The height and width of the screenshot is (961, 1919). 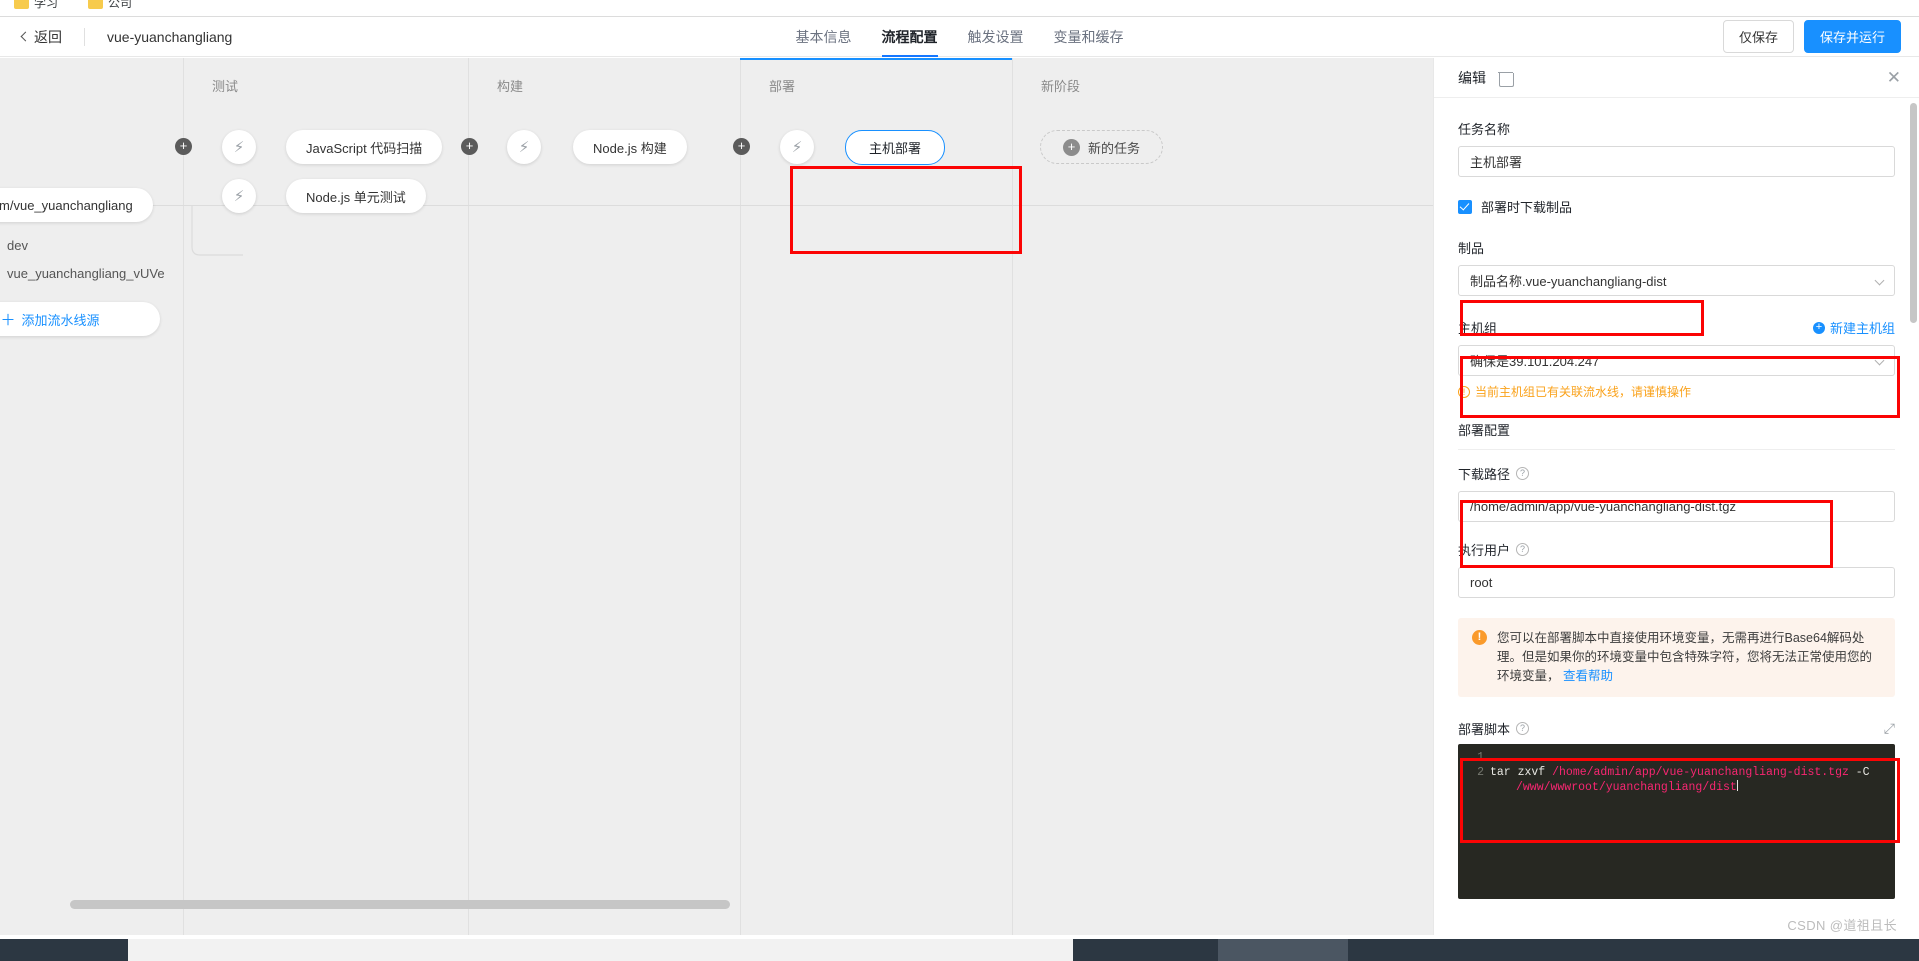 I want to click on panel-title: 编辑, so click(x=1472, y=77).